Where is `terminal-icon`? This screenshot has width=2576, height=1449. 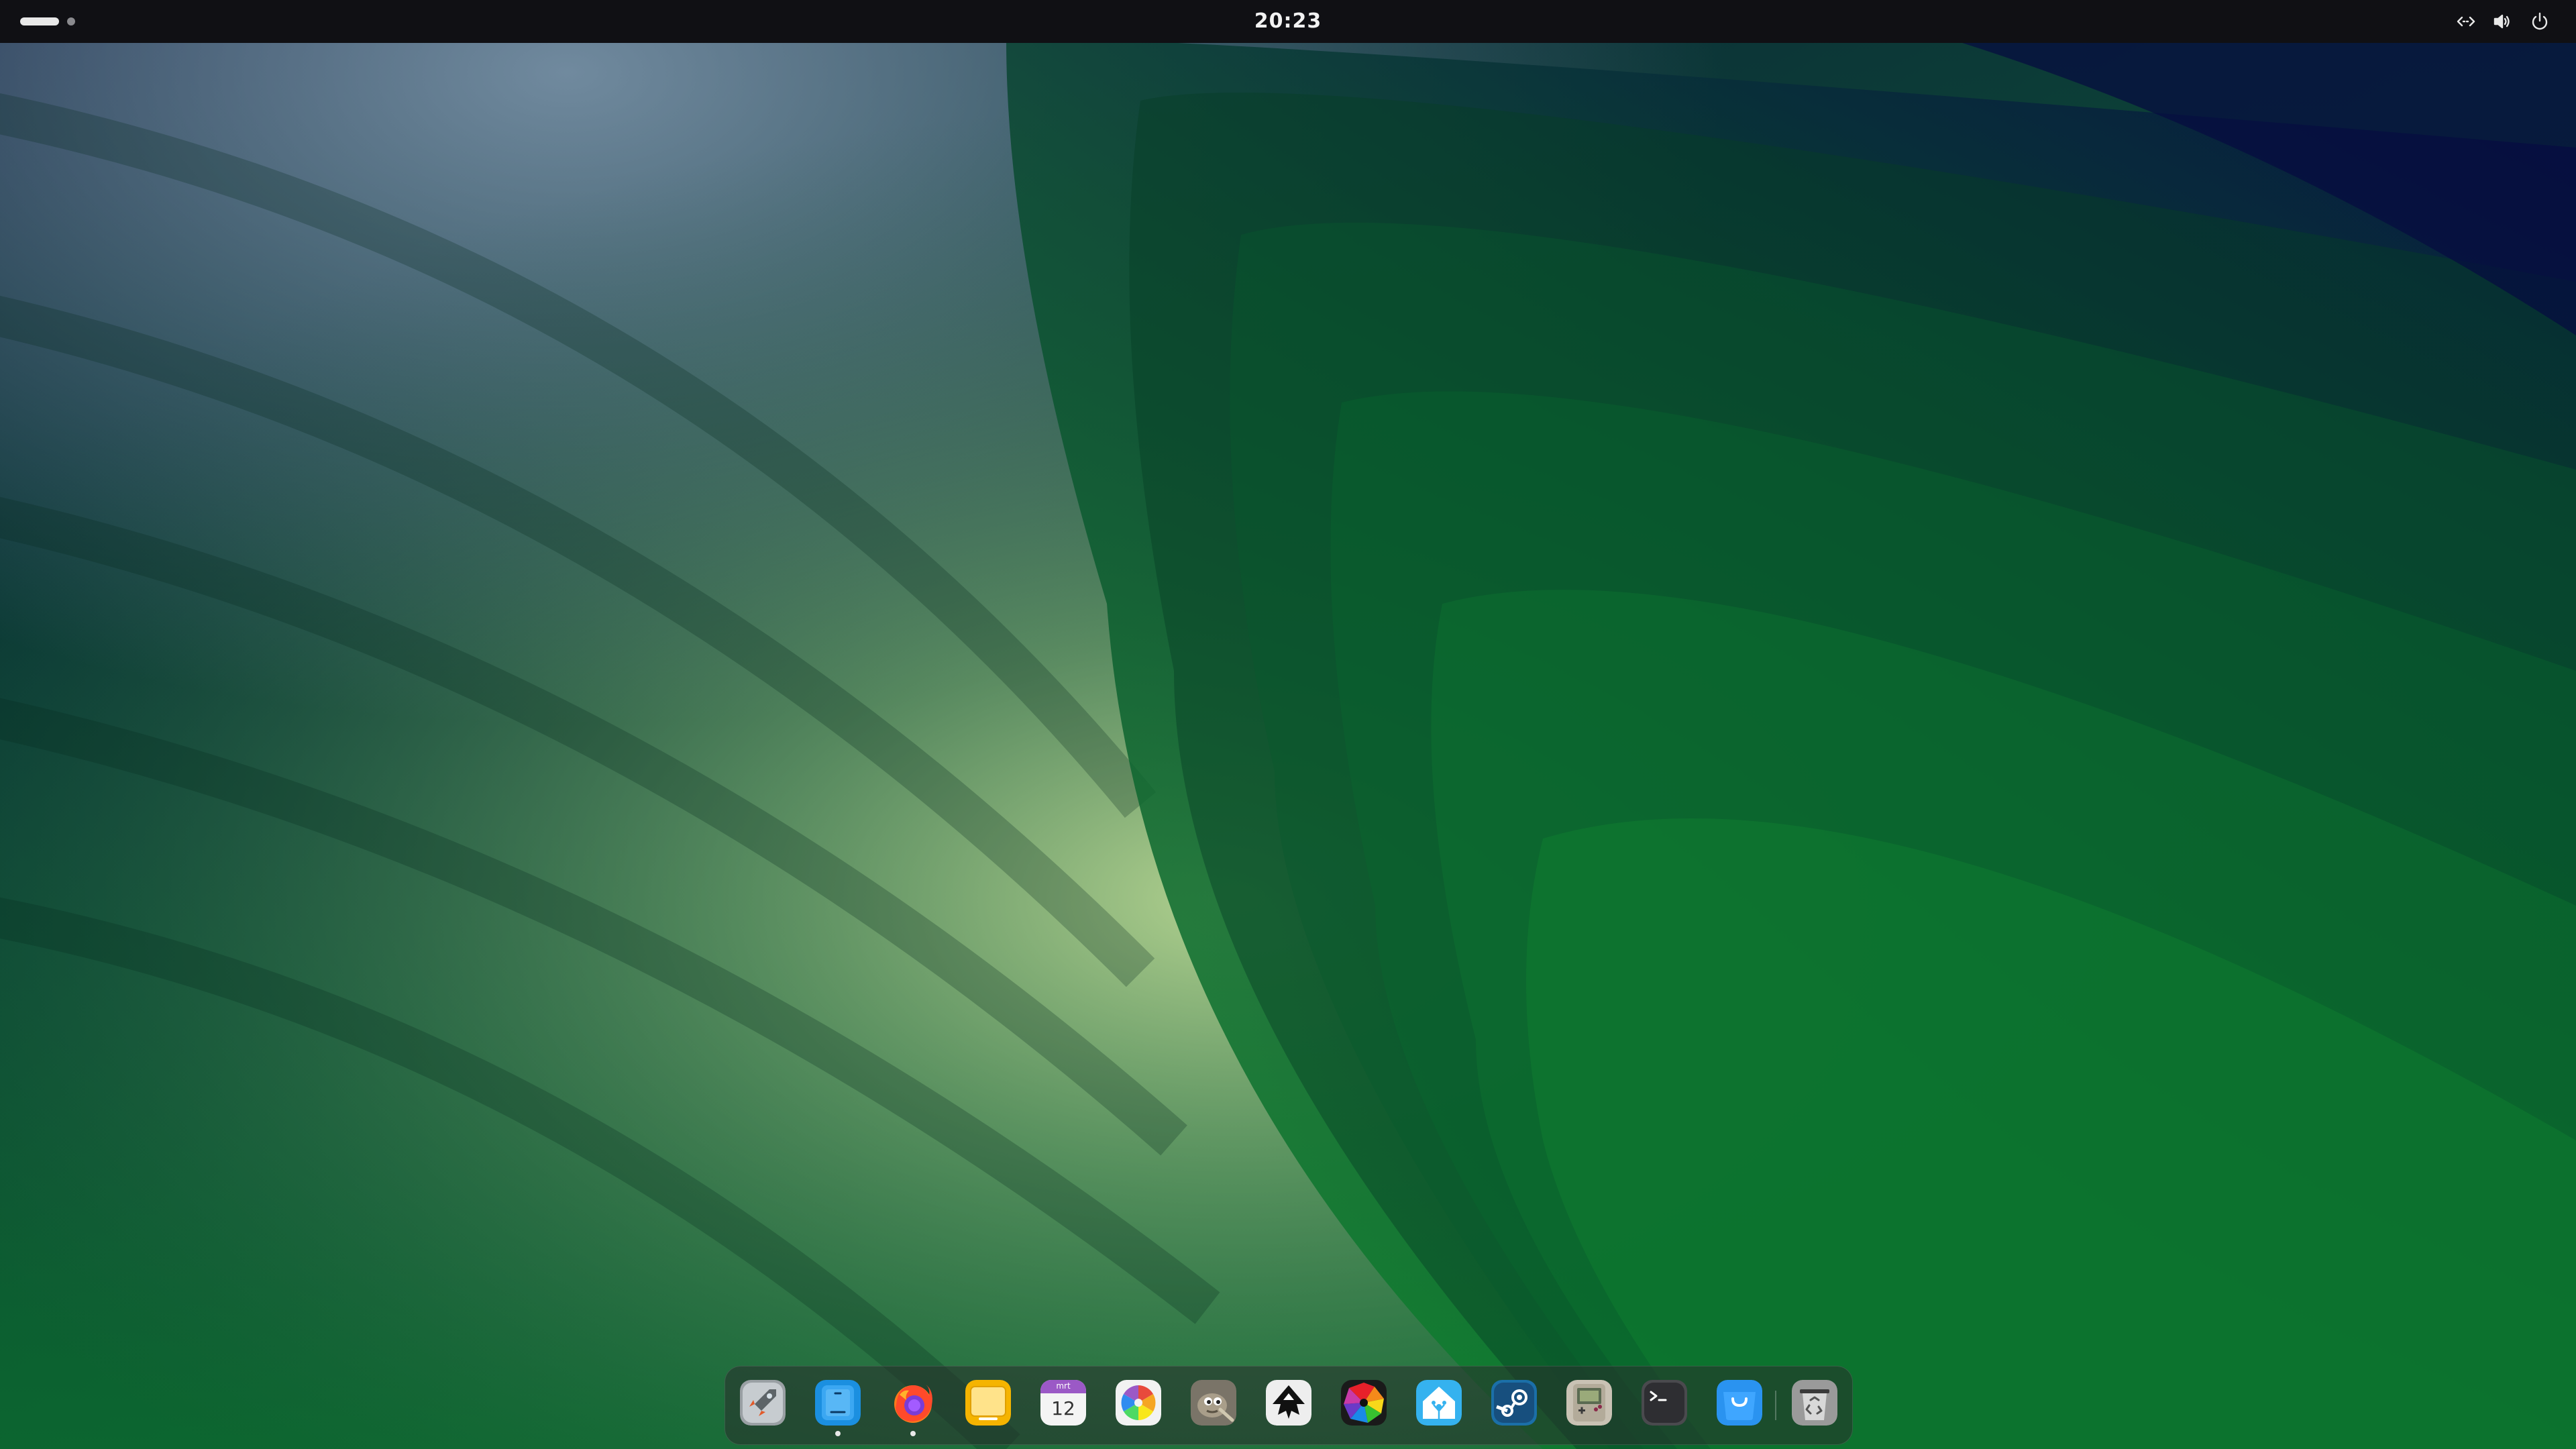 terminal-icon is located at coordinates (1664, 1403).